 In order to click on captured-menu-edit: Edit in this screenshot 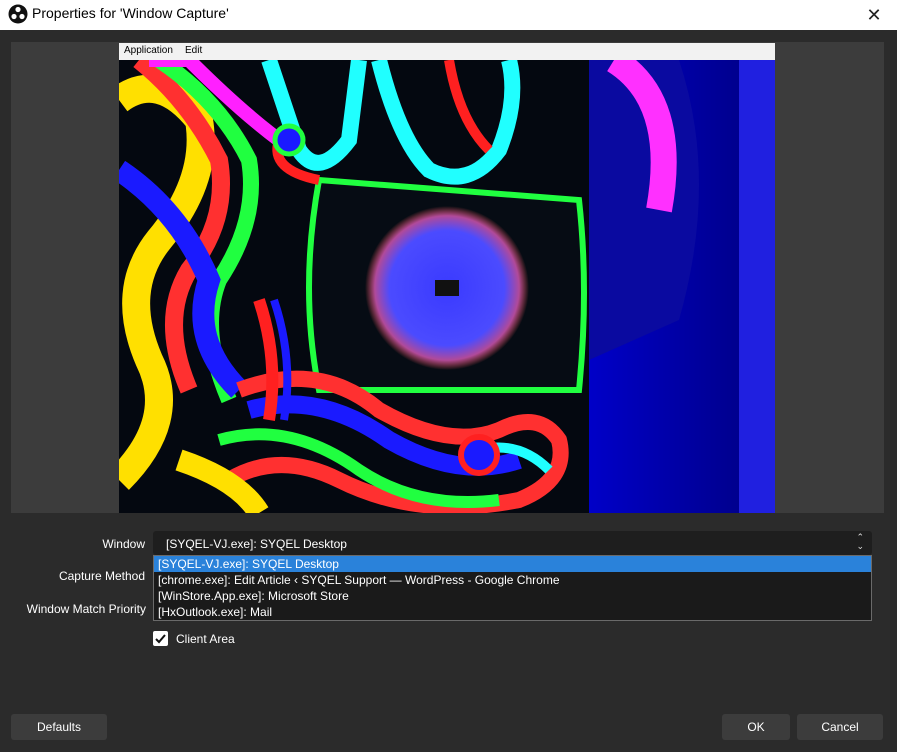, I will do `click(194, 50)`.